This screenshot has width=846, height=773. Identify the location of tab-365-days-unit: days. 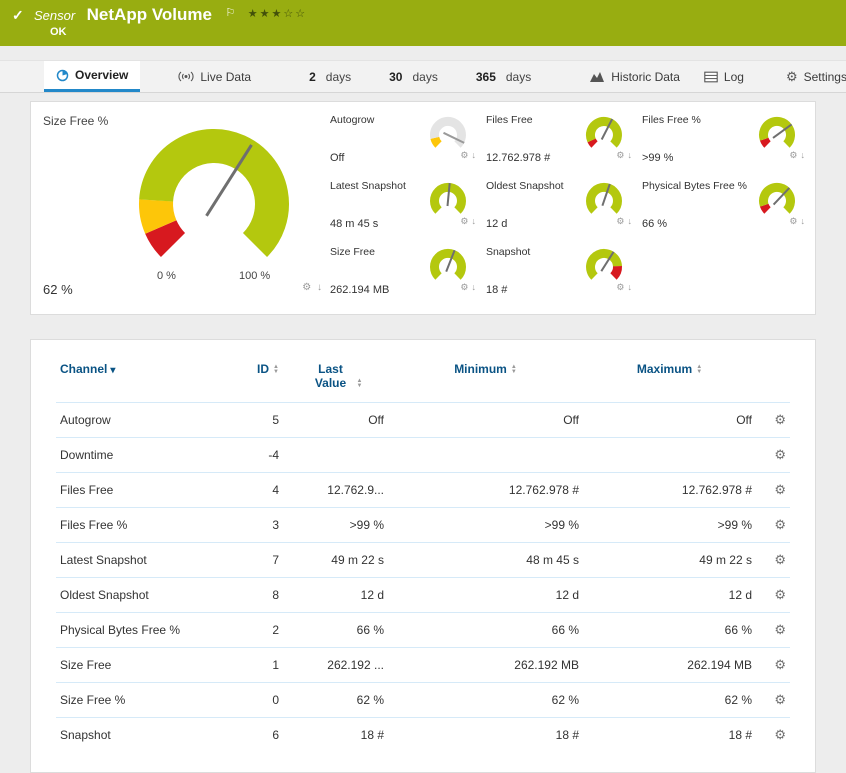
(518, 76).